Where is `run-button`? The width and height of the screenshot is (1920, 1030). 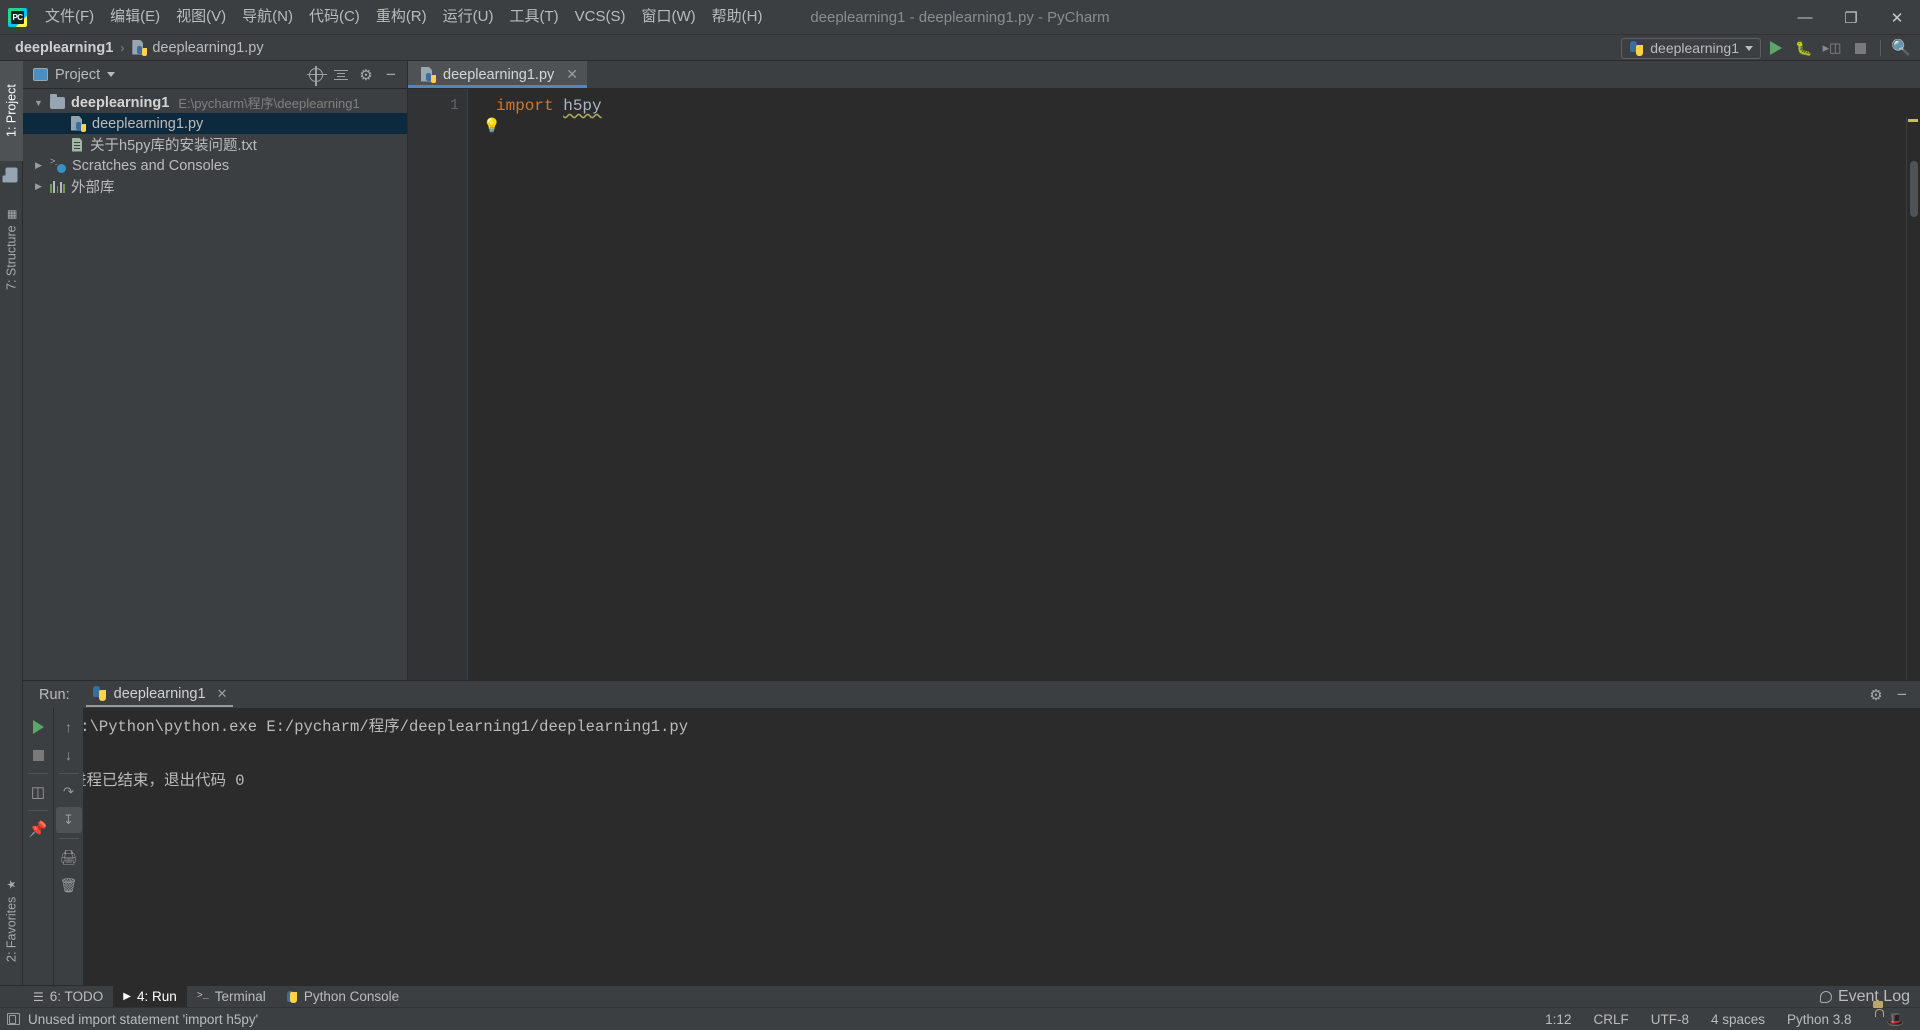 run-button is located at coordinates (1776, 48).